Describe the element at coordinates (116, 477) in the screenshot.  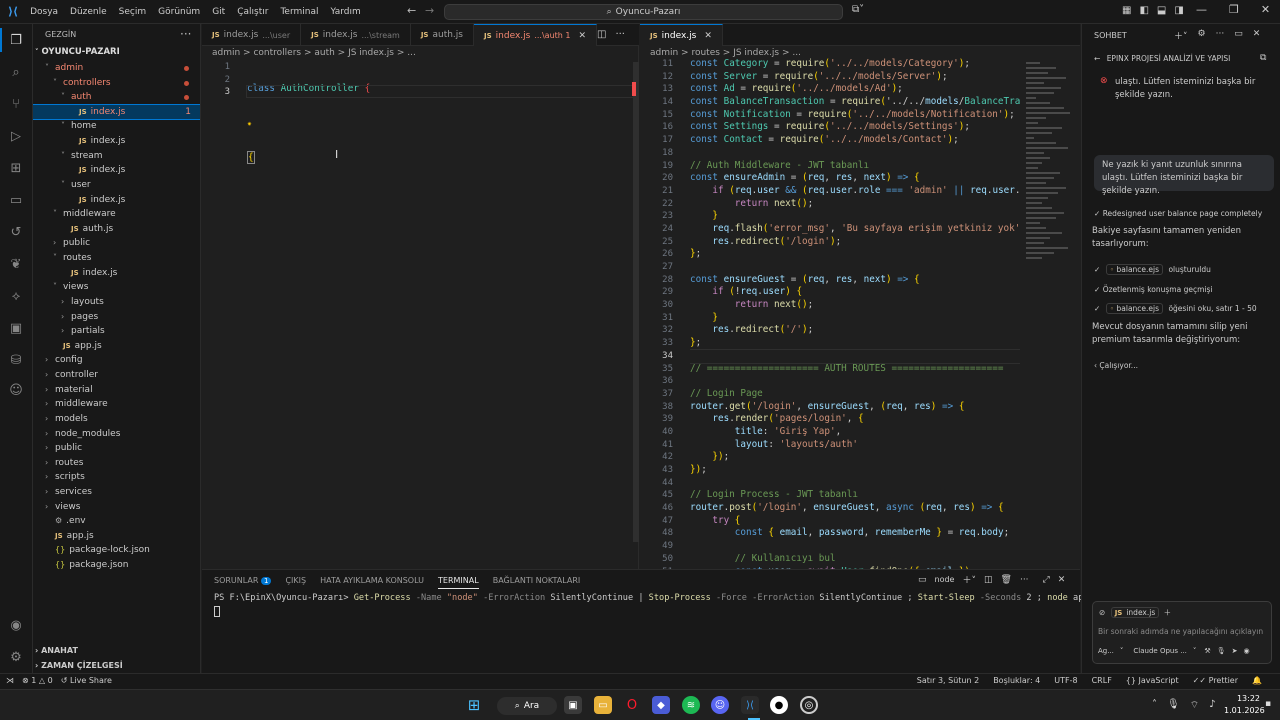
I see `tree-item: › scripts` at that location.